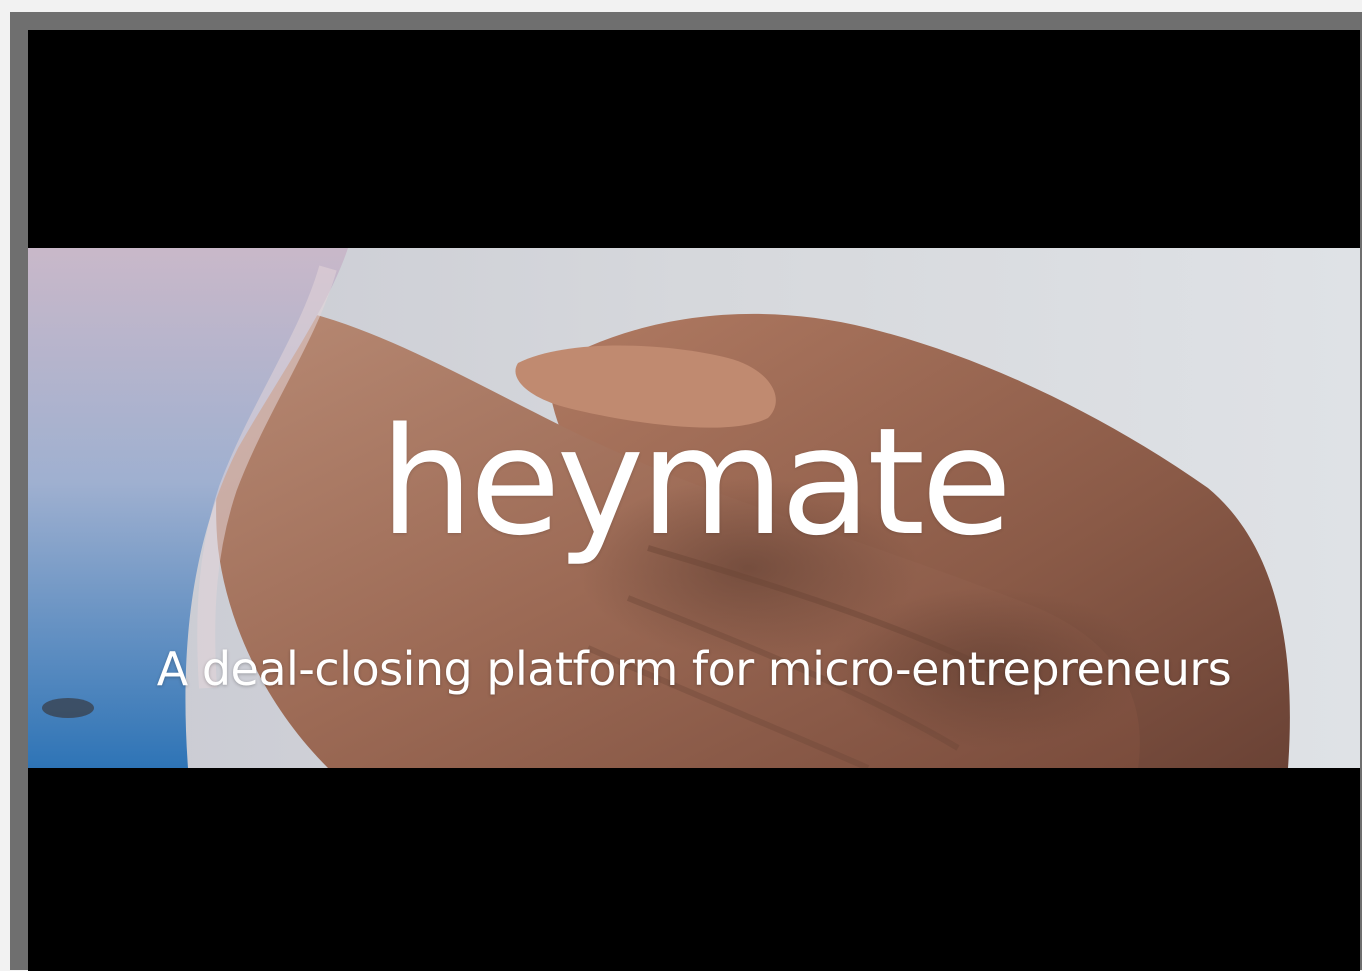 The height and width of the screenshot is (971, 1362). I want to click on brand-wordmark: heymate, so click(695, 482).